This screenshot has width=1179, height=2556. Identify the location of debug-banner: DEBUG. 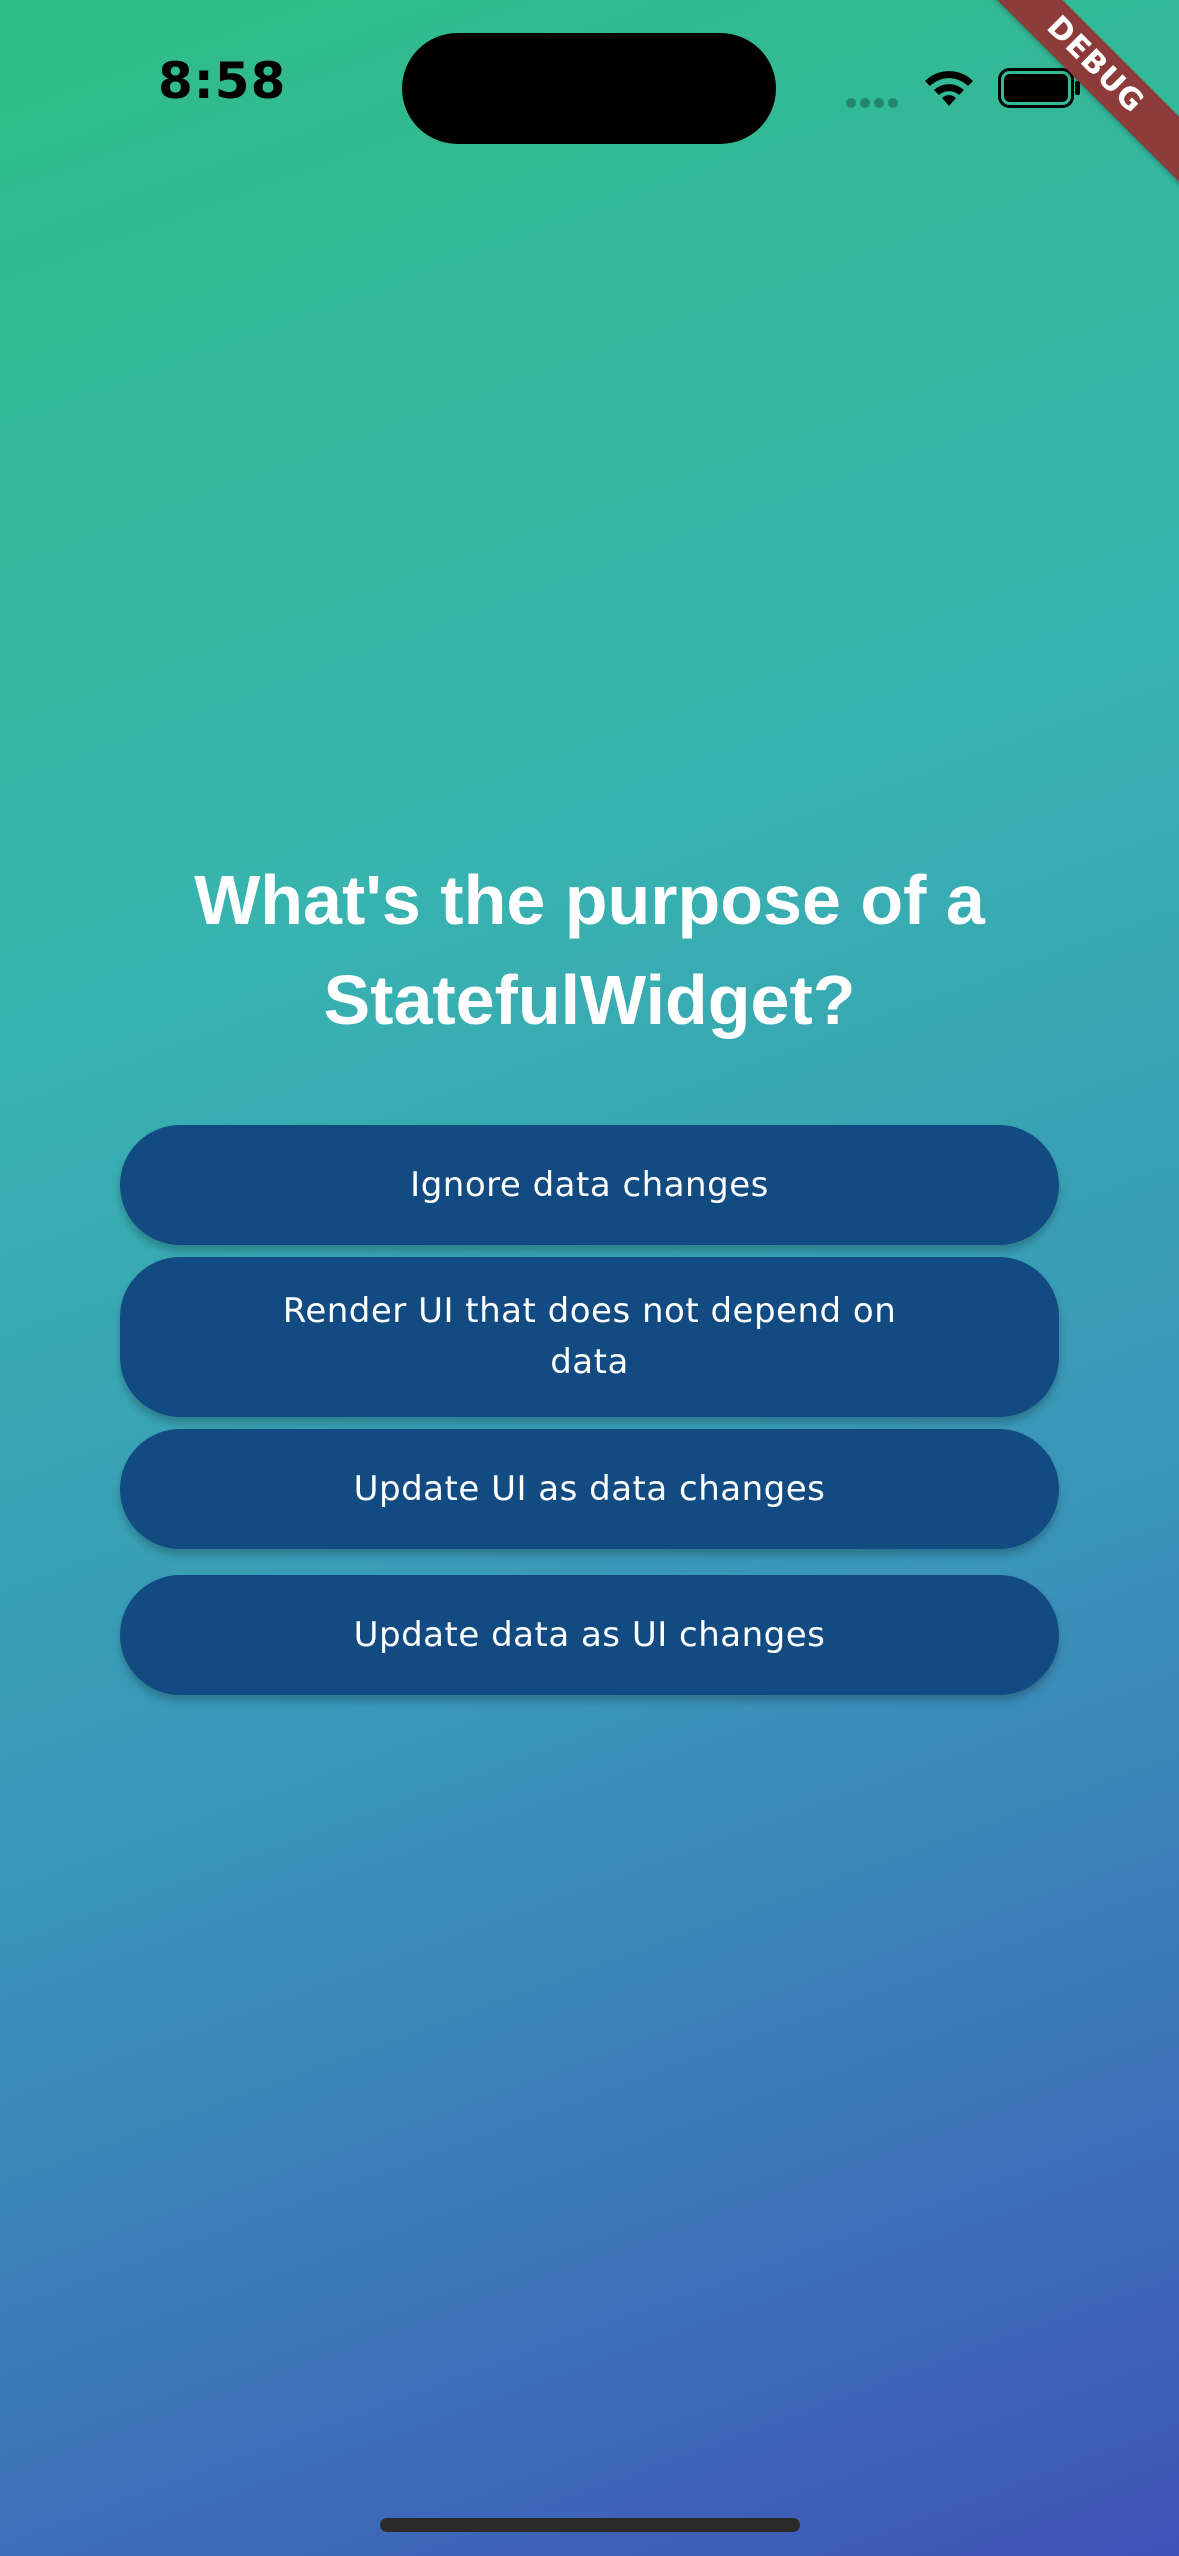
(1079, 100).